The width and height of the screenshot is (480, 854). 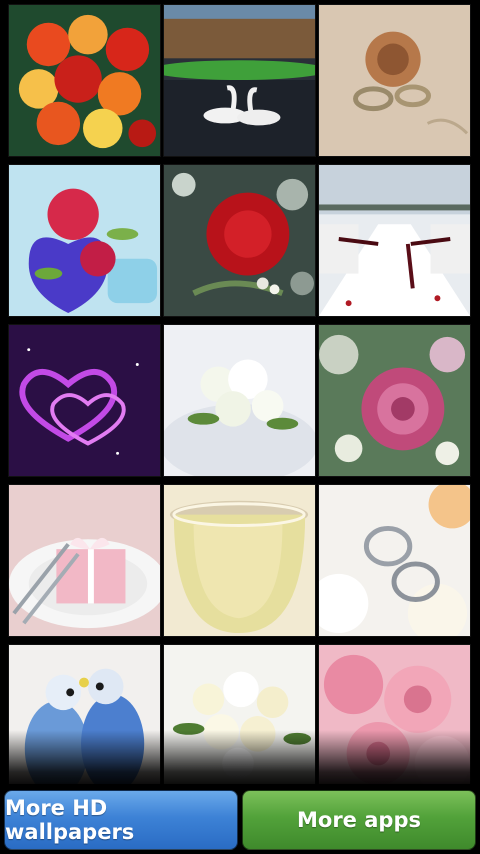 I want to click on bridal-bouquet-image, so click(x=239, y=400).